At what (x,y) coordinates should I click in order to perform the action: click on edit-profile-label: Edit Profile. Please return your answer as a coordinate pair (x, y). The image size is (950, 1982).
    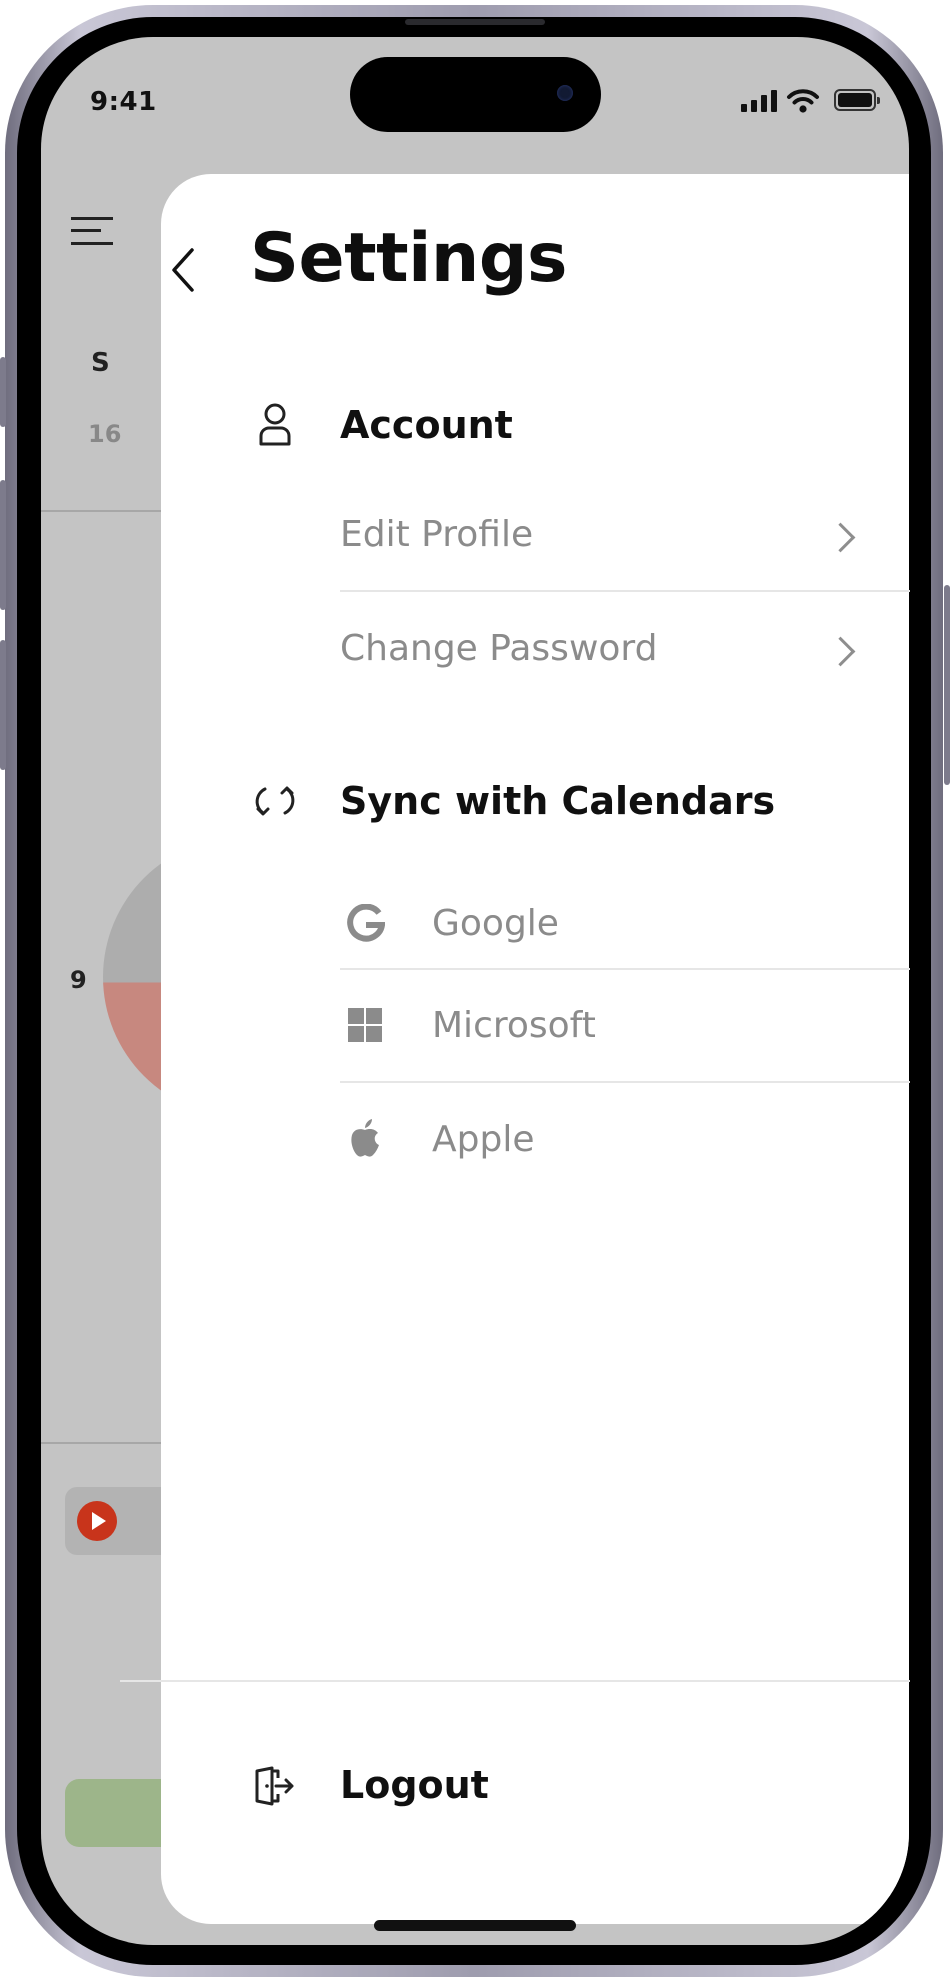
    Looking at the image, I should click on (437, 534).